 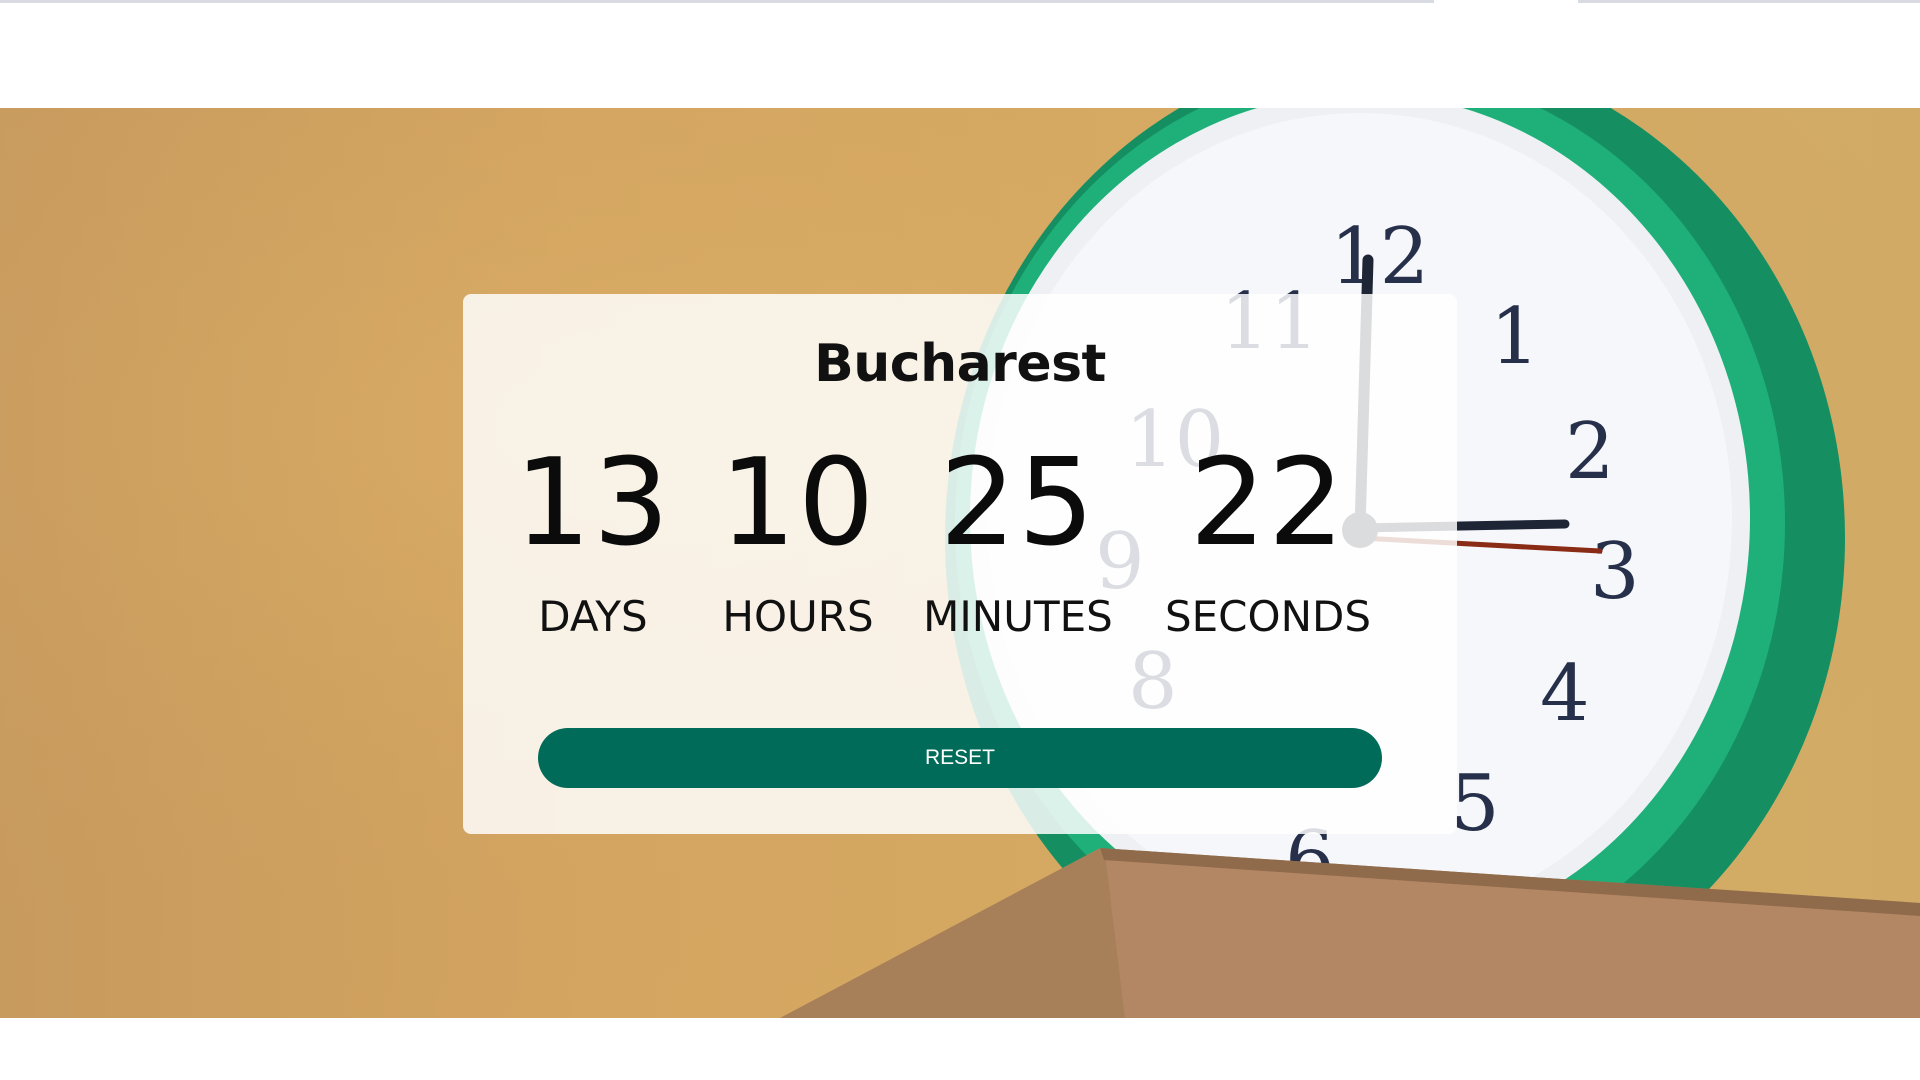 What do you see at coordinates (1018, 616) in the screenshot?
I see `minutes-label: MINUTES` at bounding box center [1018, 616].